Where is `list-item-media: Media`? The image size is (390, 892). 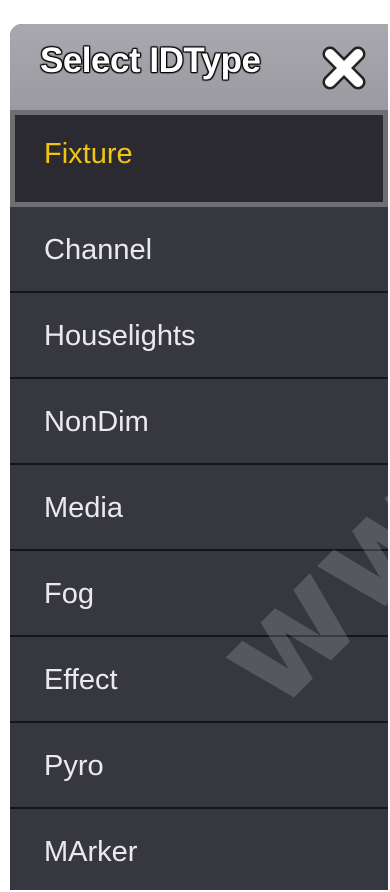
list-item-media: Media is located at coordinates (199, 508).